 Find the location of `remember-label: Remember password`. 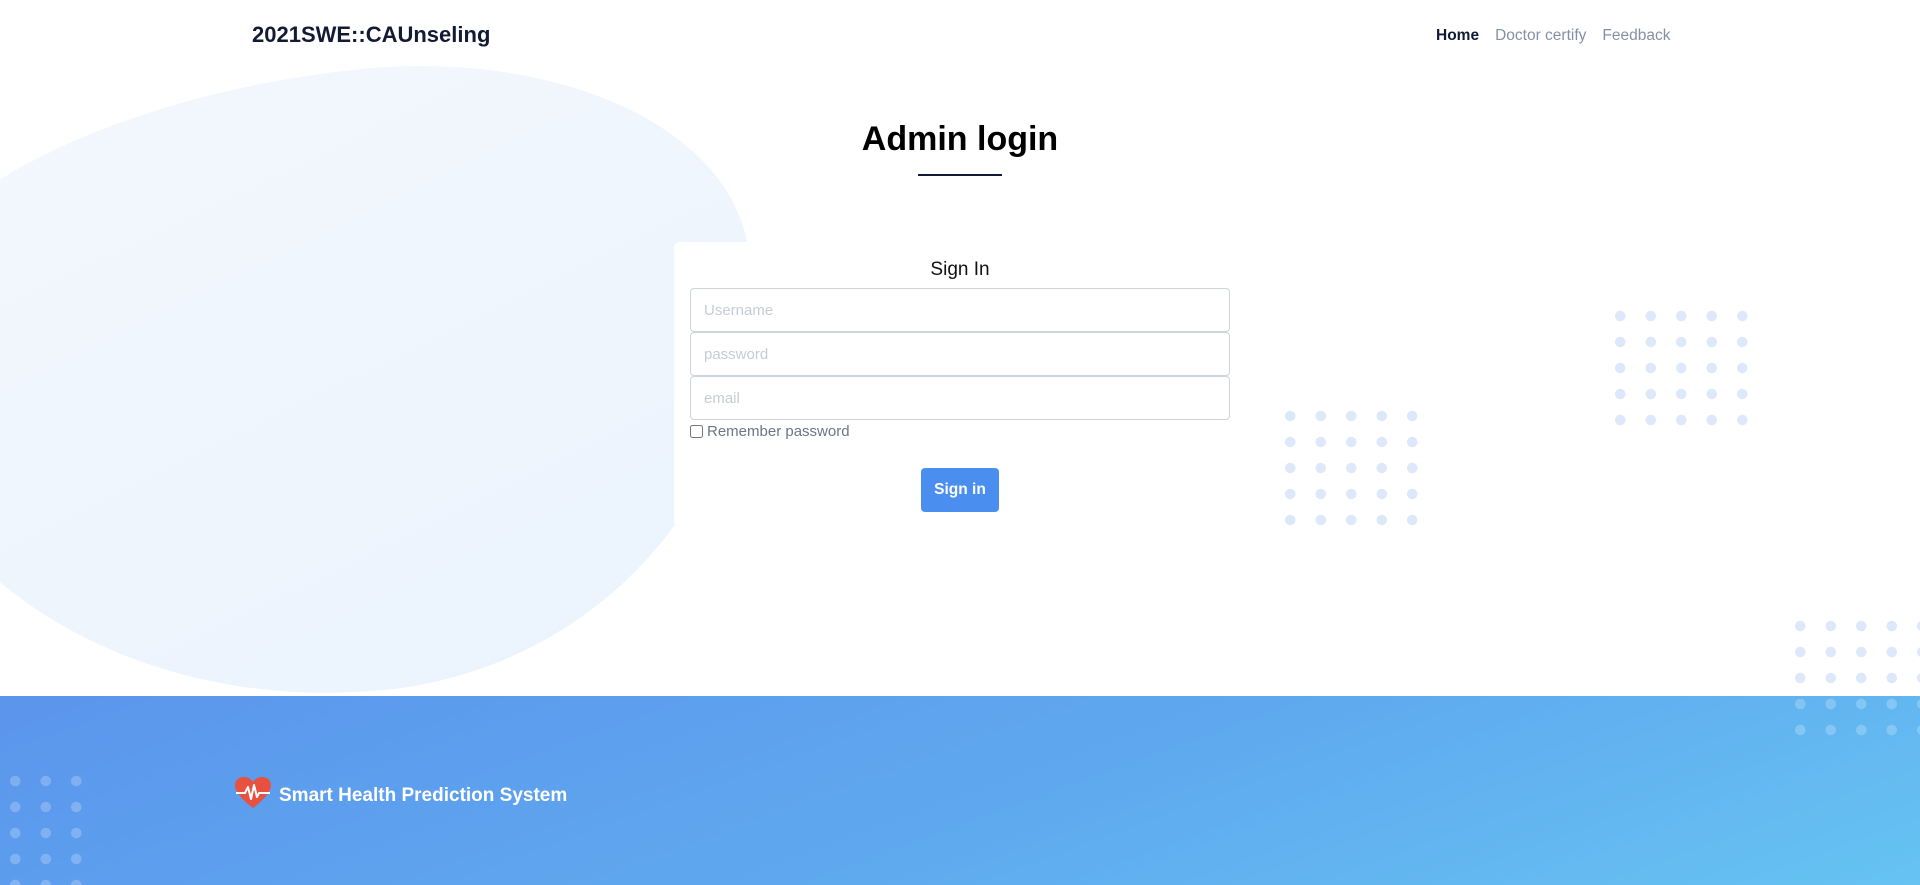

remember-label: Remember password is located at coordinates (778, 431).